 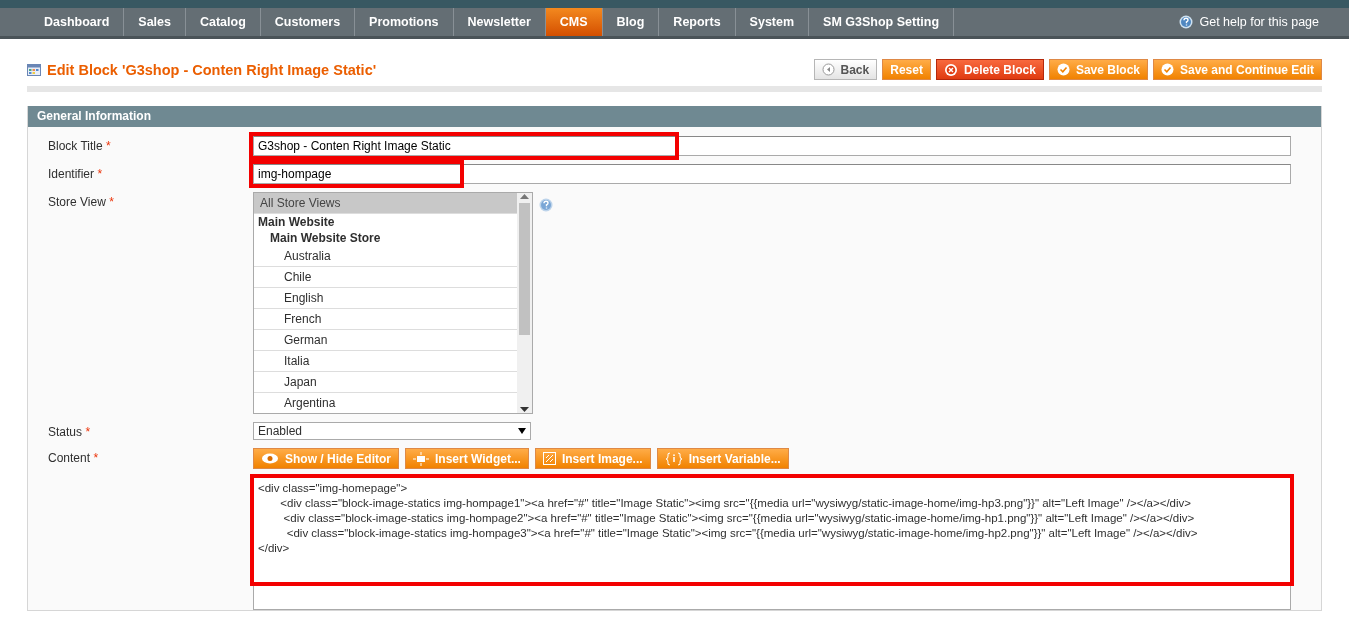 I want to click on list-option: Italia, so click(x=385, y=361).